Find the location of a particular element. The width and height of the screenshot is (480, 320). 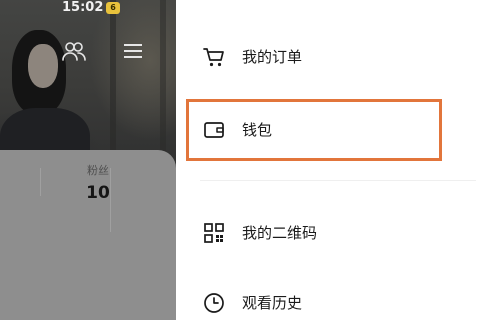

status-badge: 6 is located at coordinates (113, 8).